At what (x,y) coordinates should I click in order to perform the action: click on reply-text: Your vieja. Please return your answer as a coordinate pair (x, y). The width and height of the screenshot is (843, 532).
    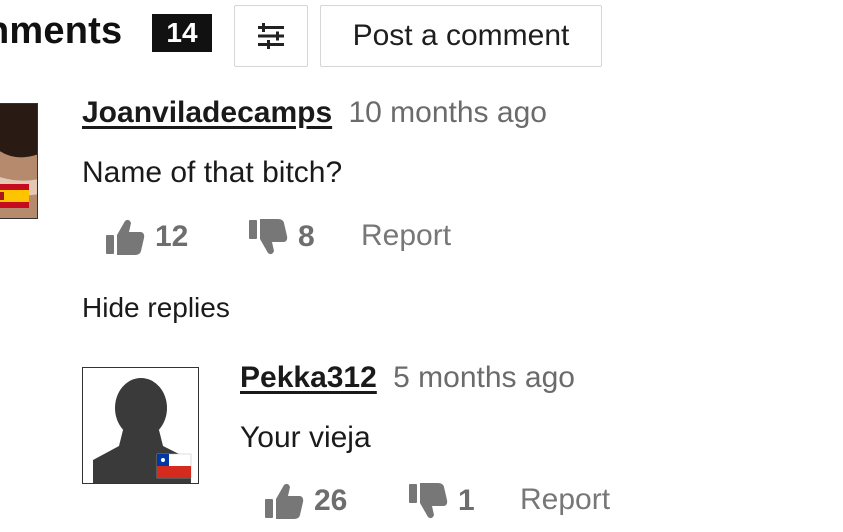
    Looking at the image, I should click on (305, 437).